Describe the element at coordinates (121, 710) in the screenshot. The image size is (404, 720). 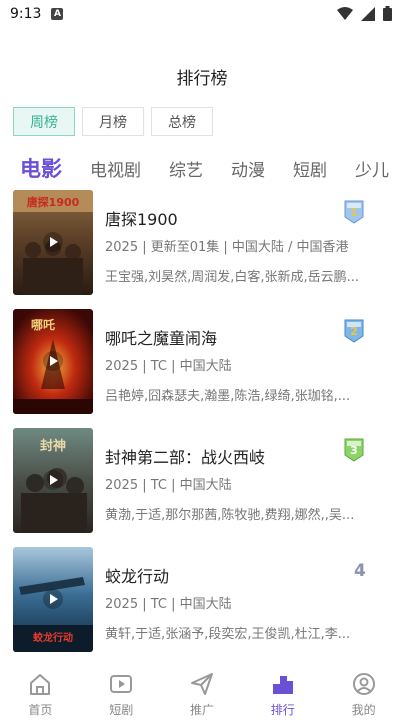
I see `nav-label: 短剧` at that location.